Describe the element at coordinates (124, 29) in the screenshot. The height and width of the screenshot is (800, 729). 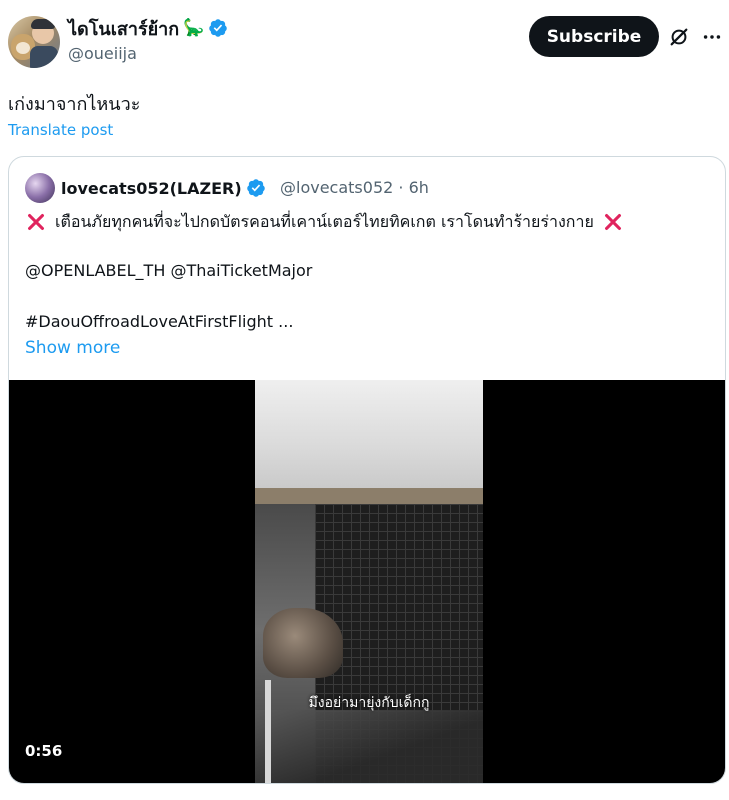
I see `author-name-text: ไดโนเสาร์ย้าก` at that location.